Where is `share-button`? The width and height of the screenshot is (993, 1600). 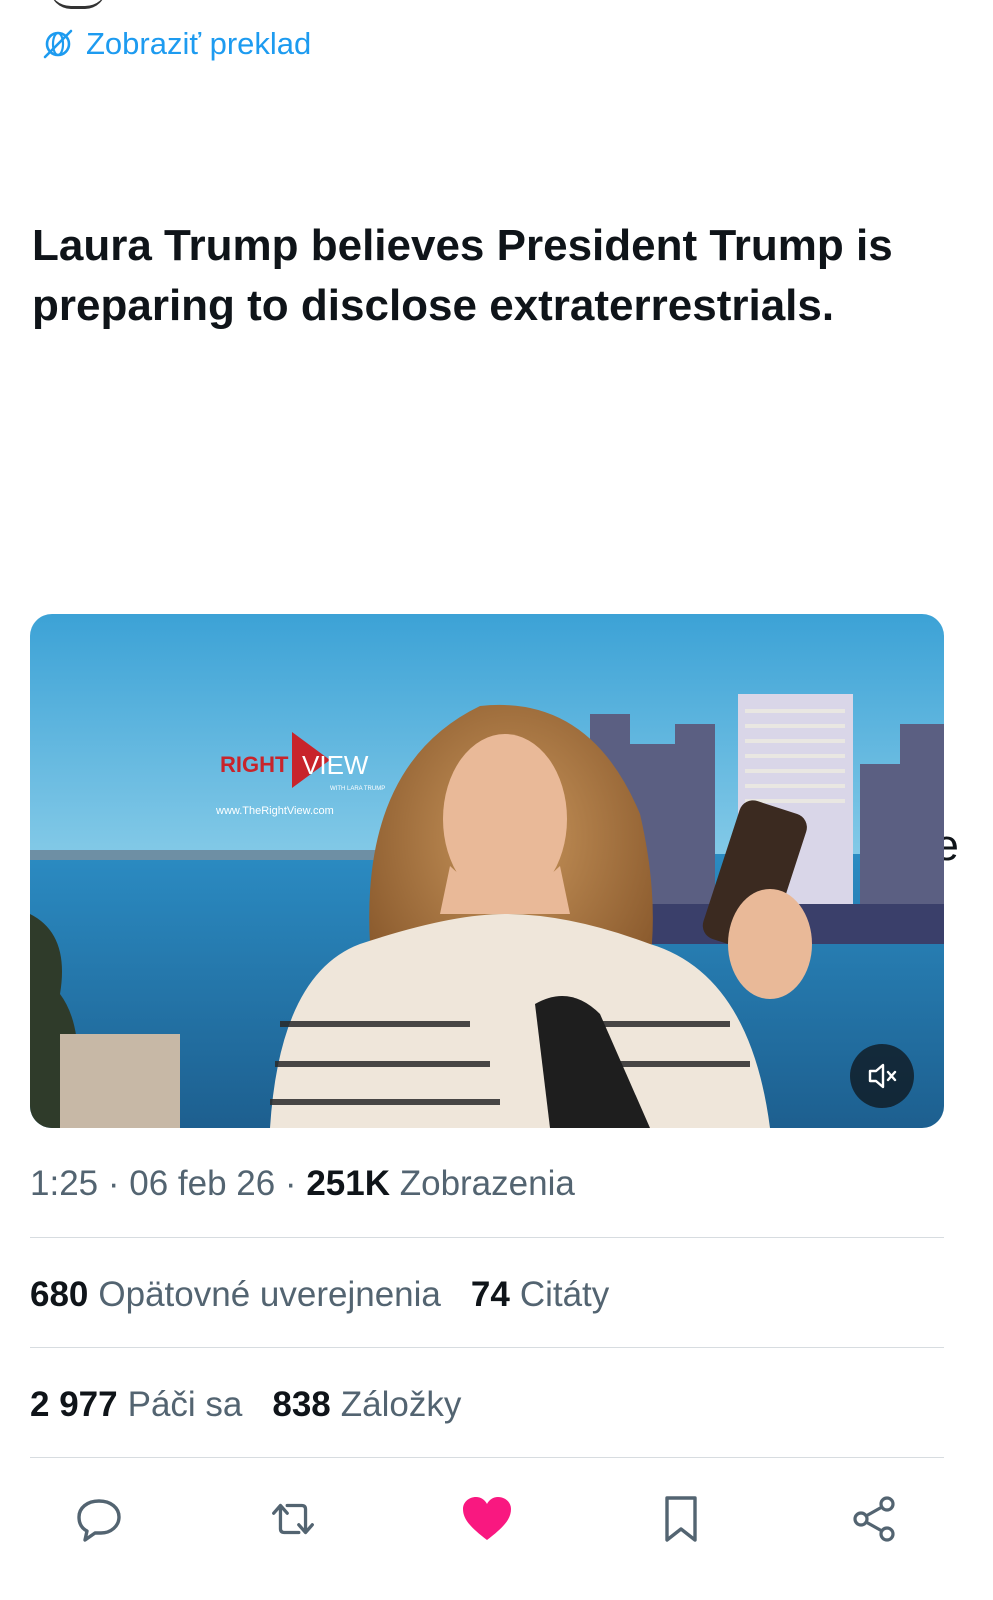
share-button is located at coordinates (875, 1519).